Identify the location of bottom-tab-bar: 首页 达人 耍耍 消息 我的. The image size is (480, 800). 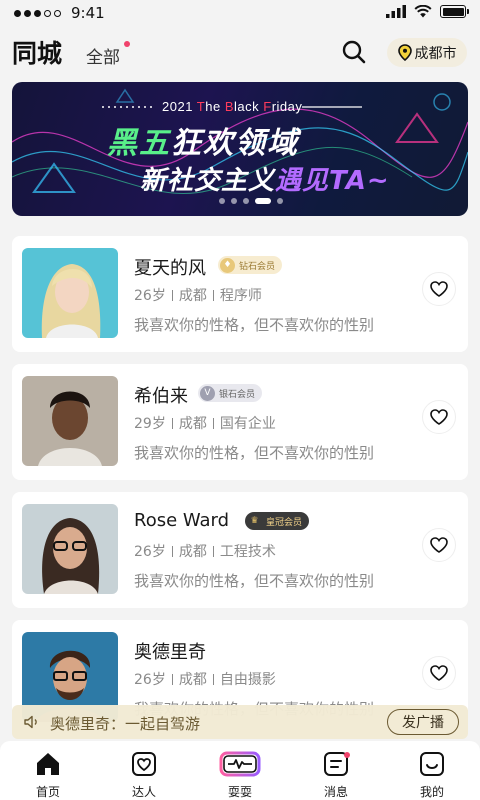
(240, 770).